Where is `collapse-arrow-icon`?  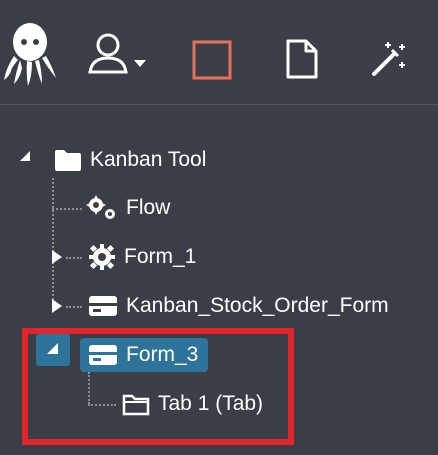 collapse-arrow-icon is located at coordinates (25, 156).